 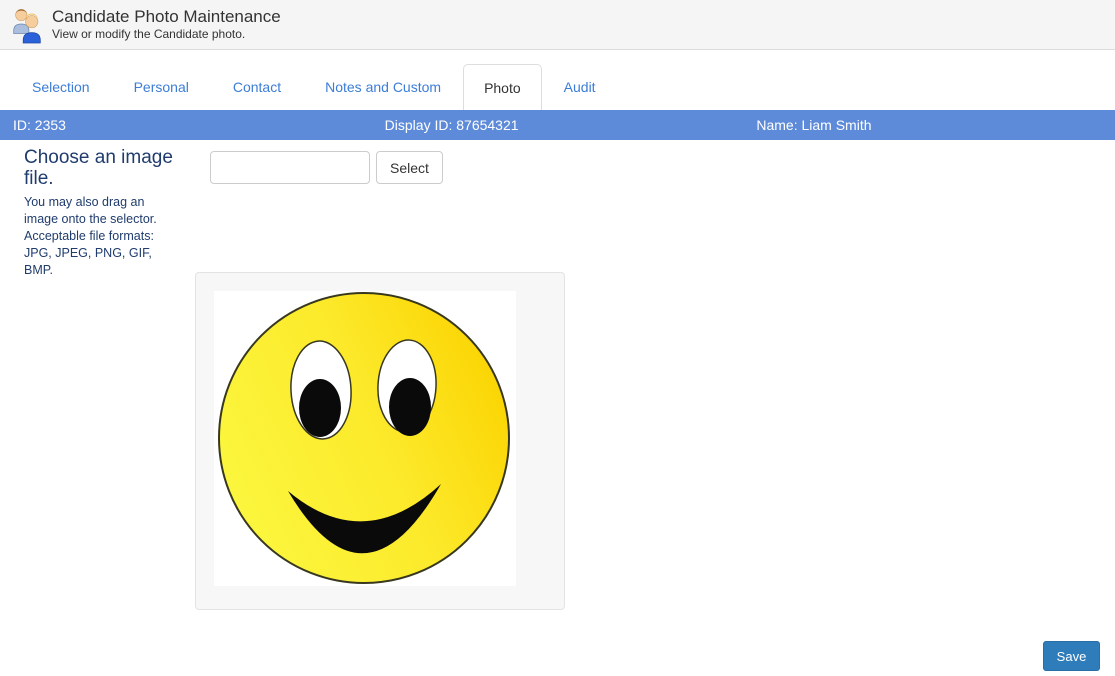 What do you see at coordinates (27, 25) in the screenshot?
I see `users-icon` at bounding box center [27, 25].